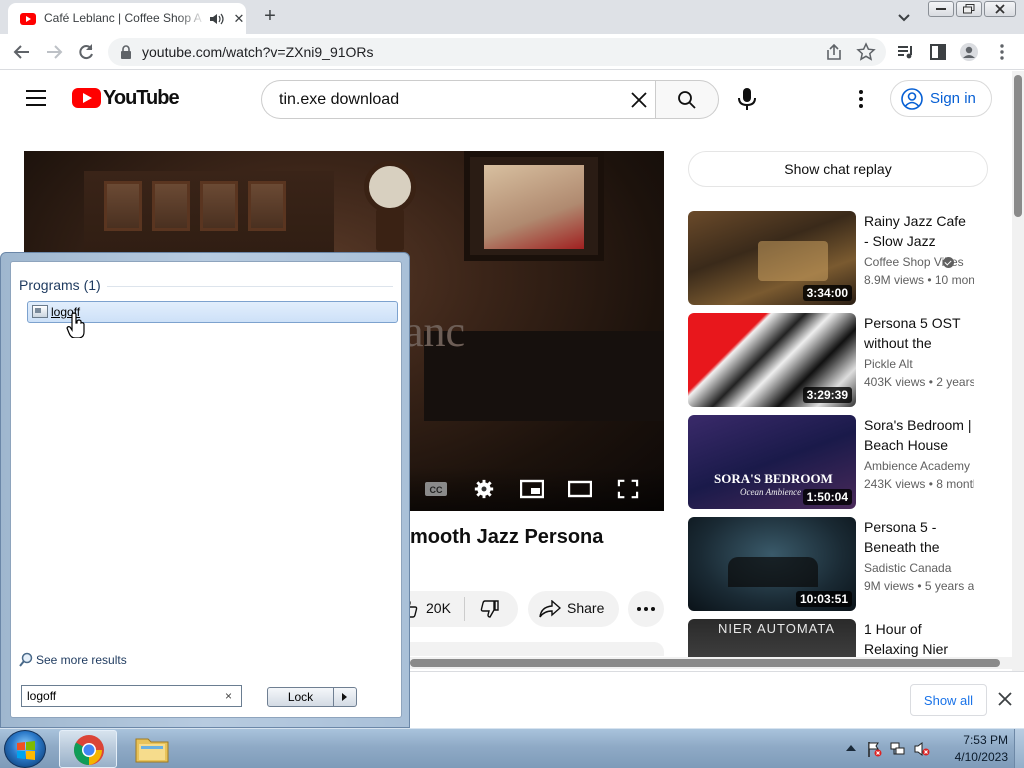  Describe the element at coordinates (484, 489) in the screenshot. I see `settings-gear-icon` at that location.